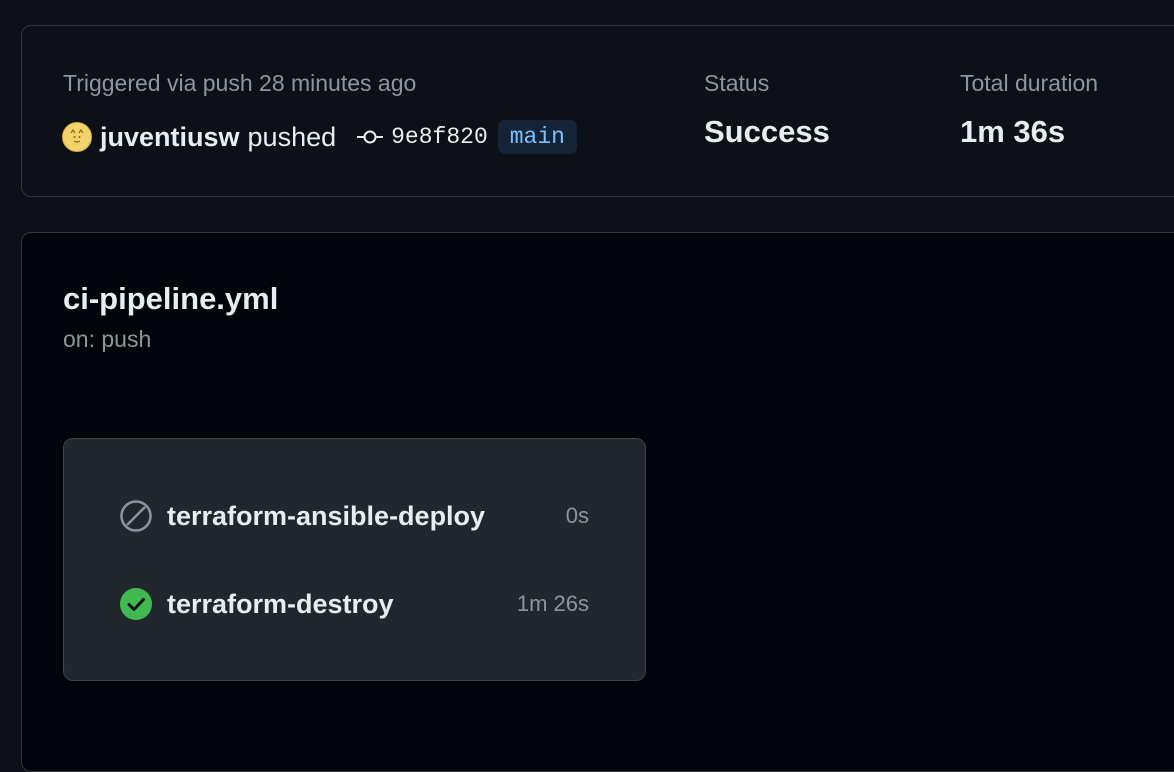  What do you see at coordinates (136, 516) in the screenshot?
I see `skipped-icon` at bounding box center [136, 516].